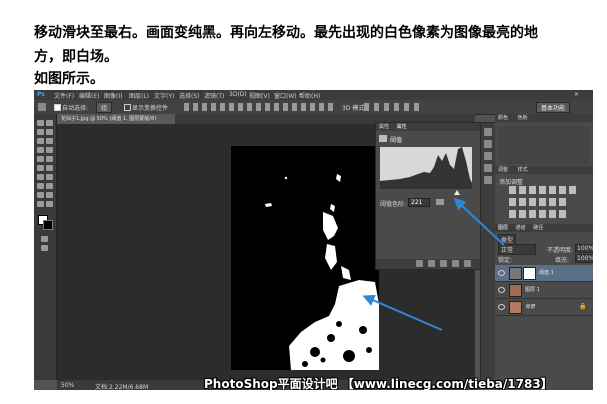 The width and height of the screenshot is (607, 404). Describe the element at coordinates (76, 57) in the screenshot. I see `article-line-2: 方，即白场。` at that location.